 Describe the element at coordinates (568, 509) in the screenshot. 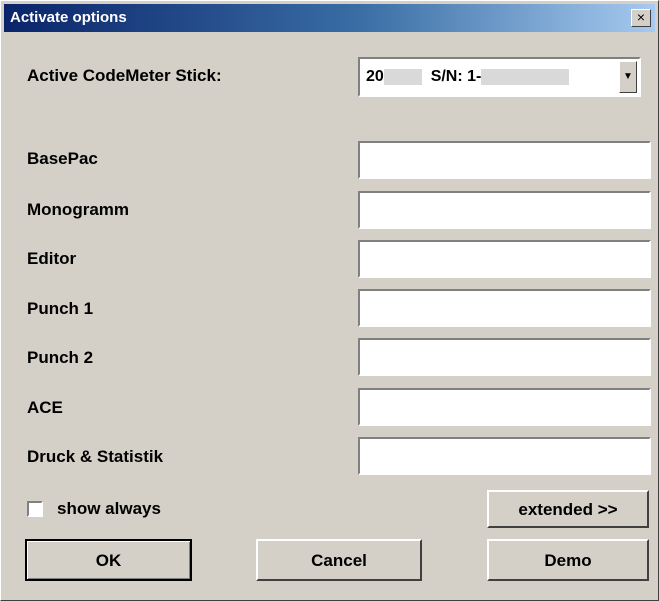

I see `extended-button: extended >>` at that location.